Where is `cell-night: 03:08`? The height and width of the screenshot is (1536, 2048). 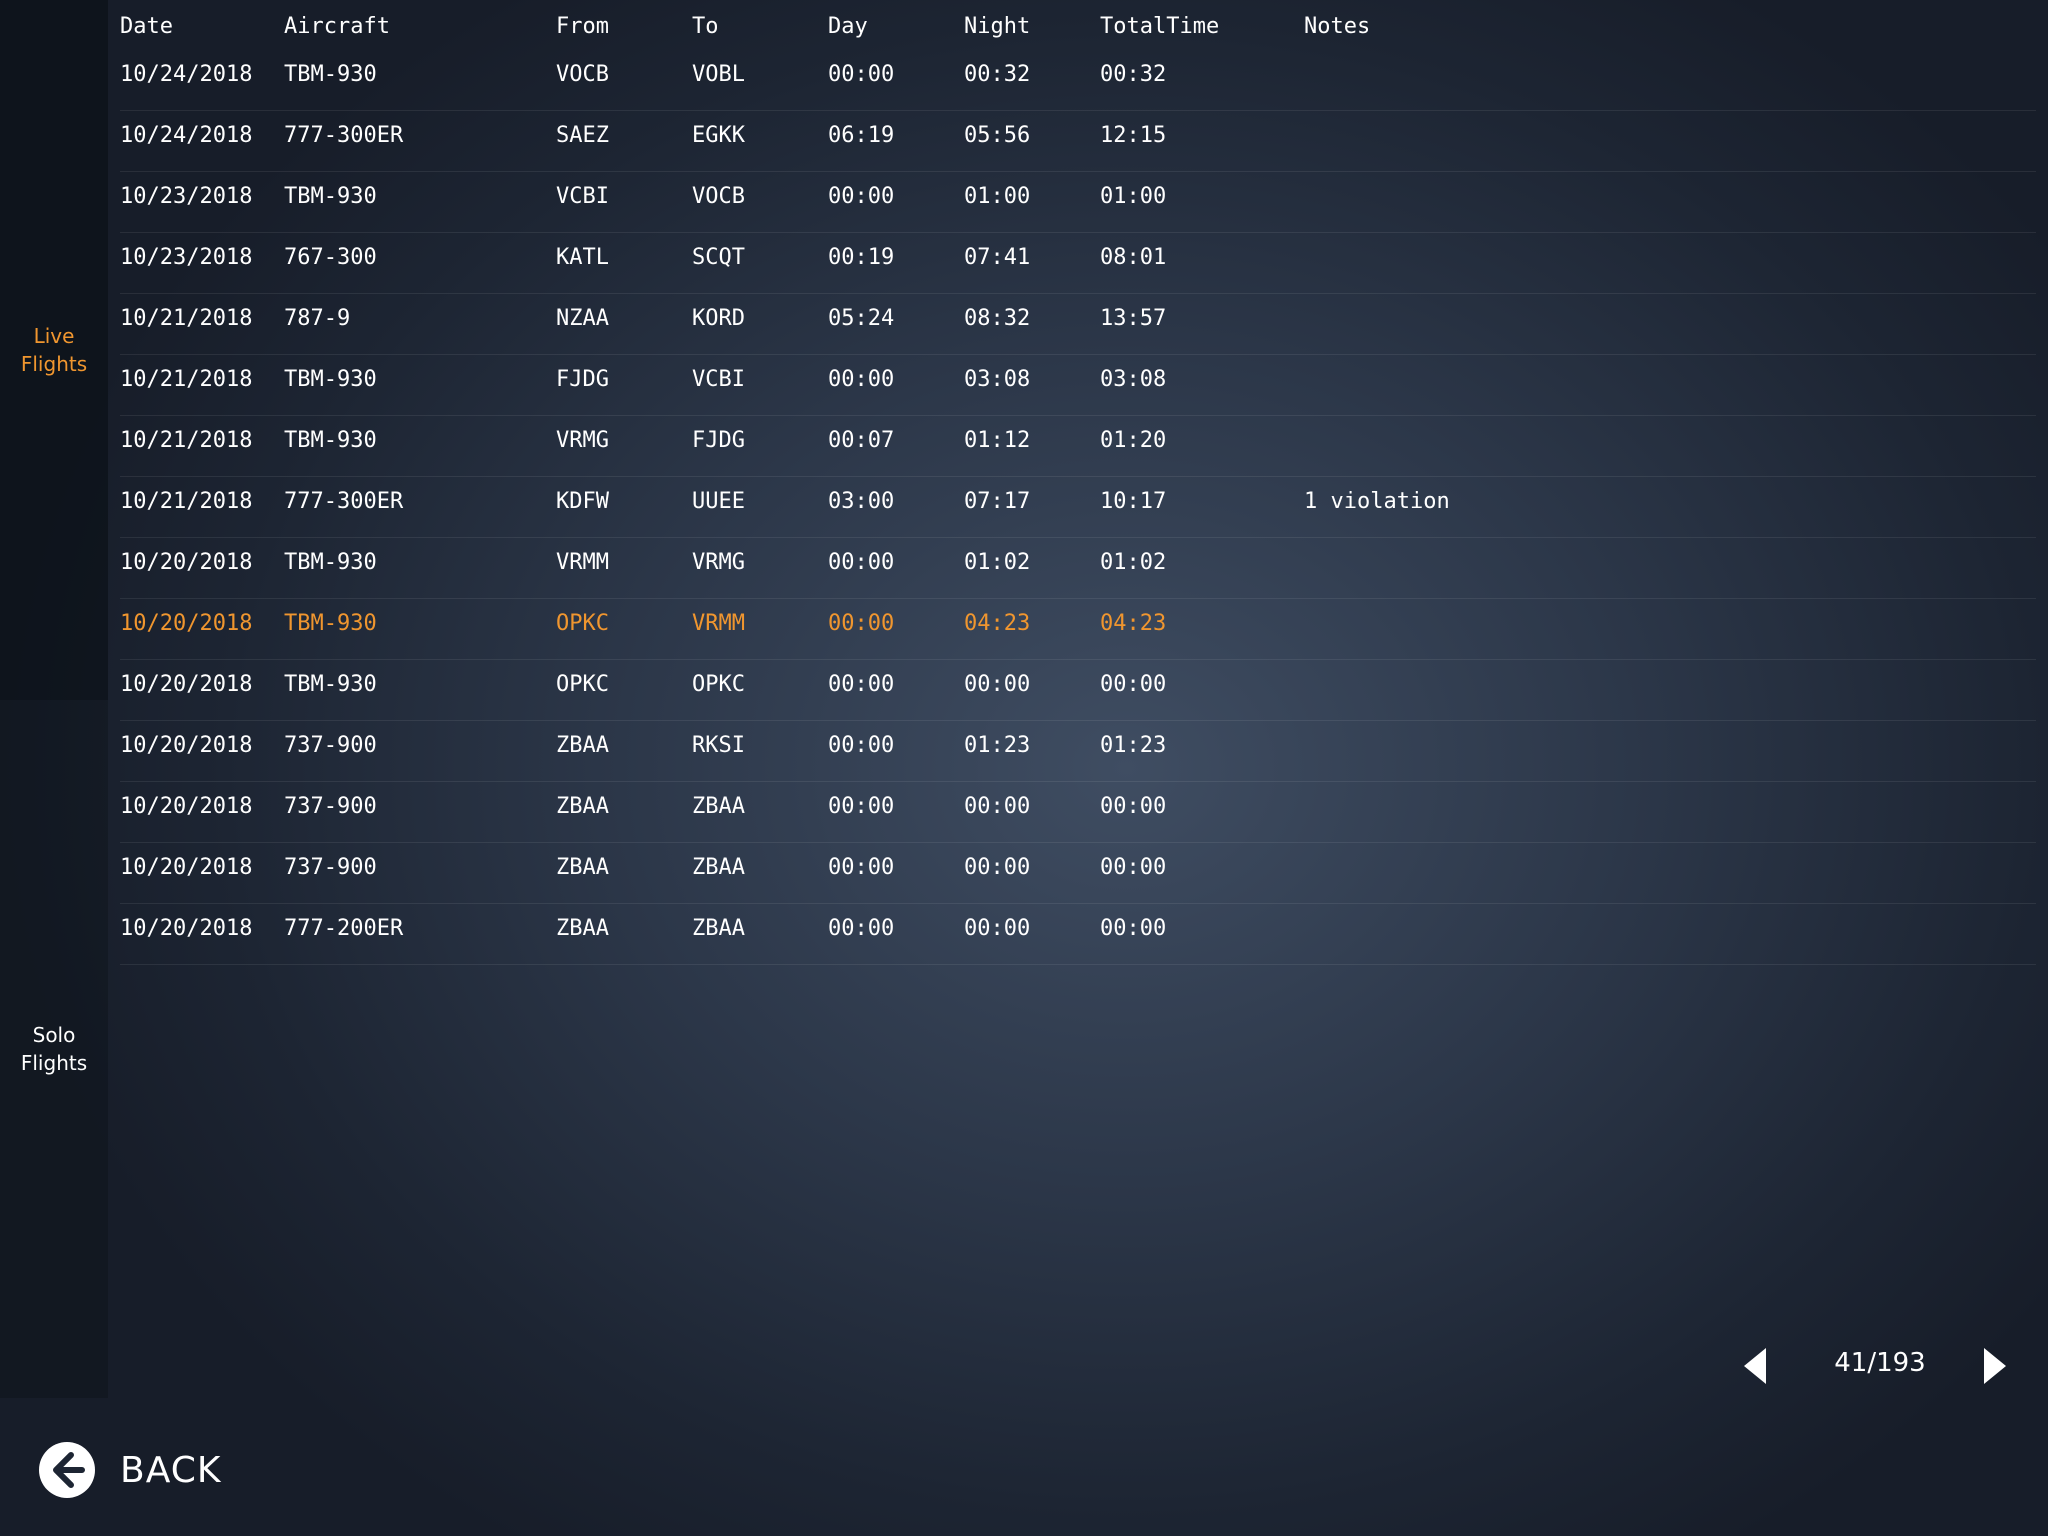 cell-night: 03:08 is located at coordinates (997, 379).